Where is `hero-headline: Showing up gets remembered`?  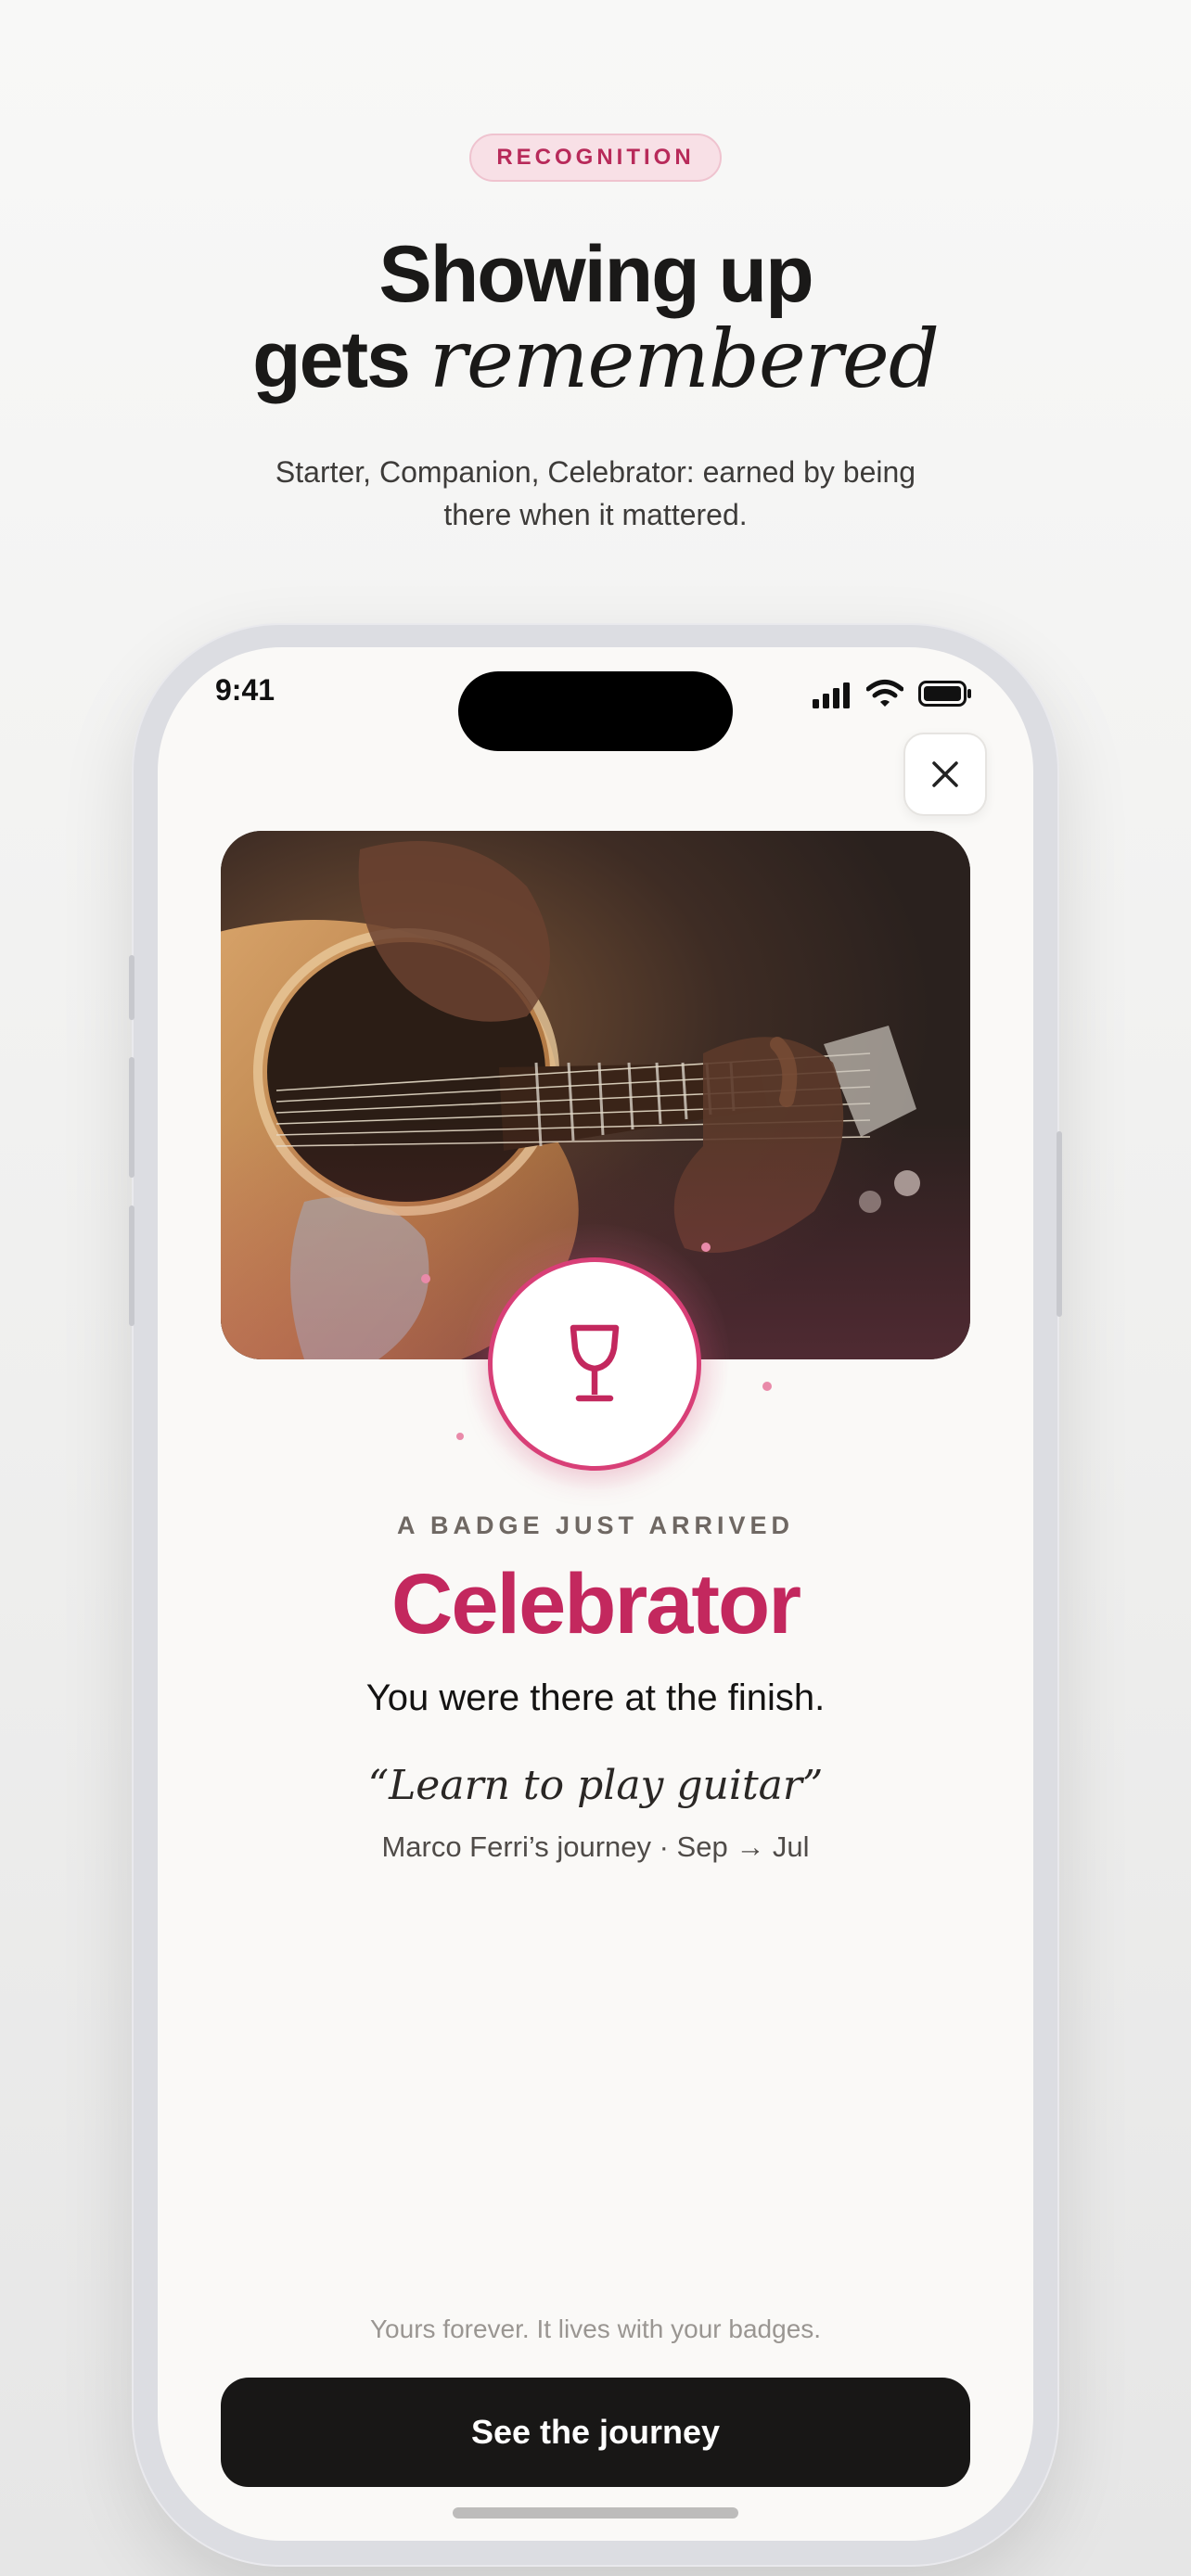 hero-headline: Showing up gets remembered is located at coordinates (595, 317).